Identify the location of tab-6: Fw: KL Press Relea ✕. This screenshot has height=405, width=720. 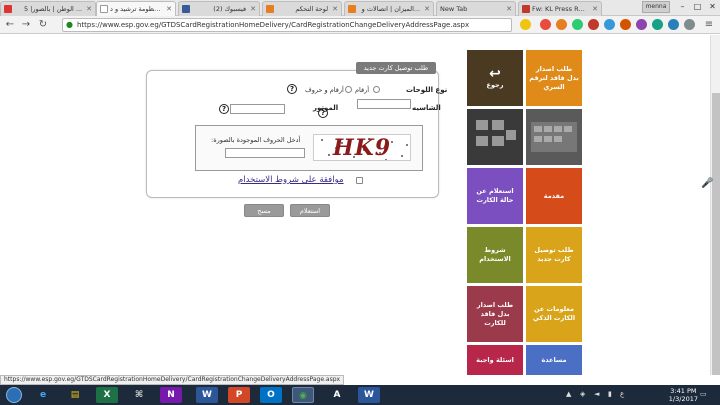
(560, 8).